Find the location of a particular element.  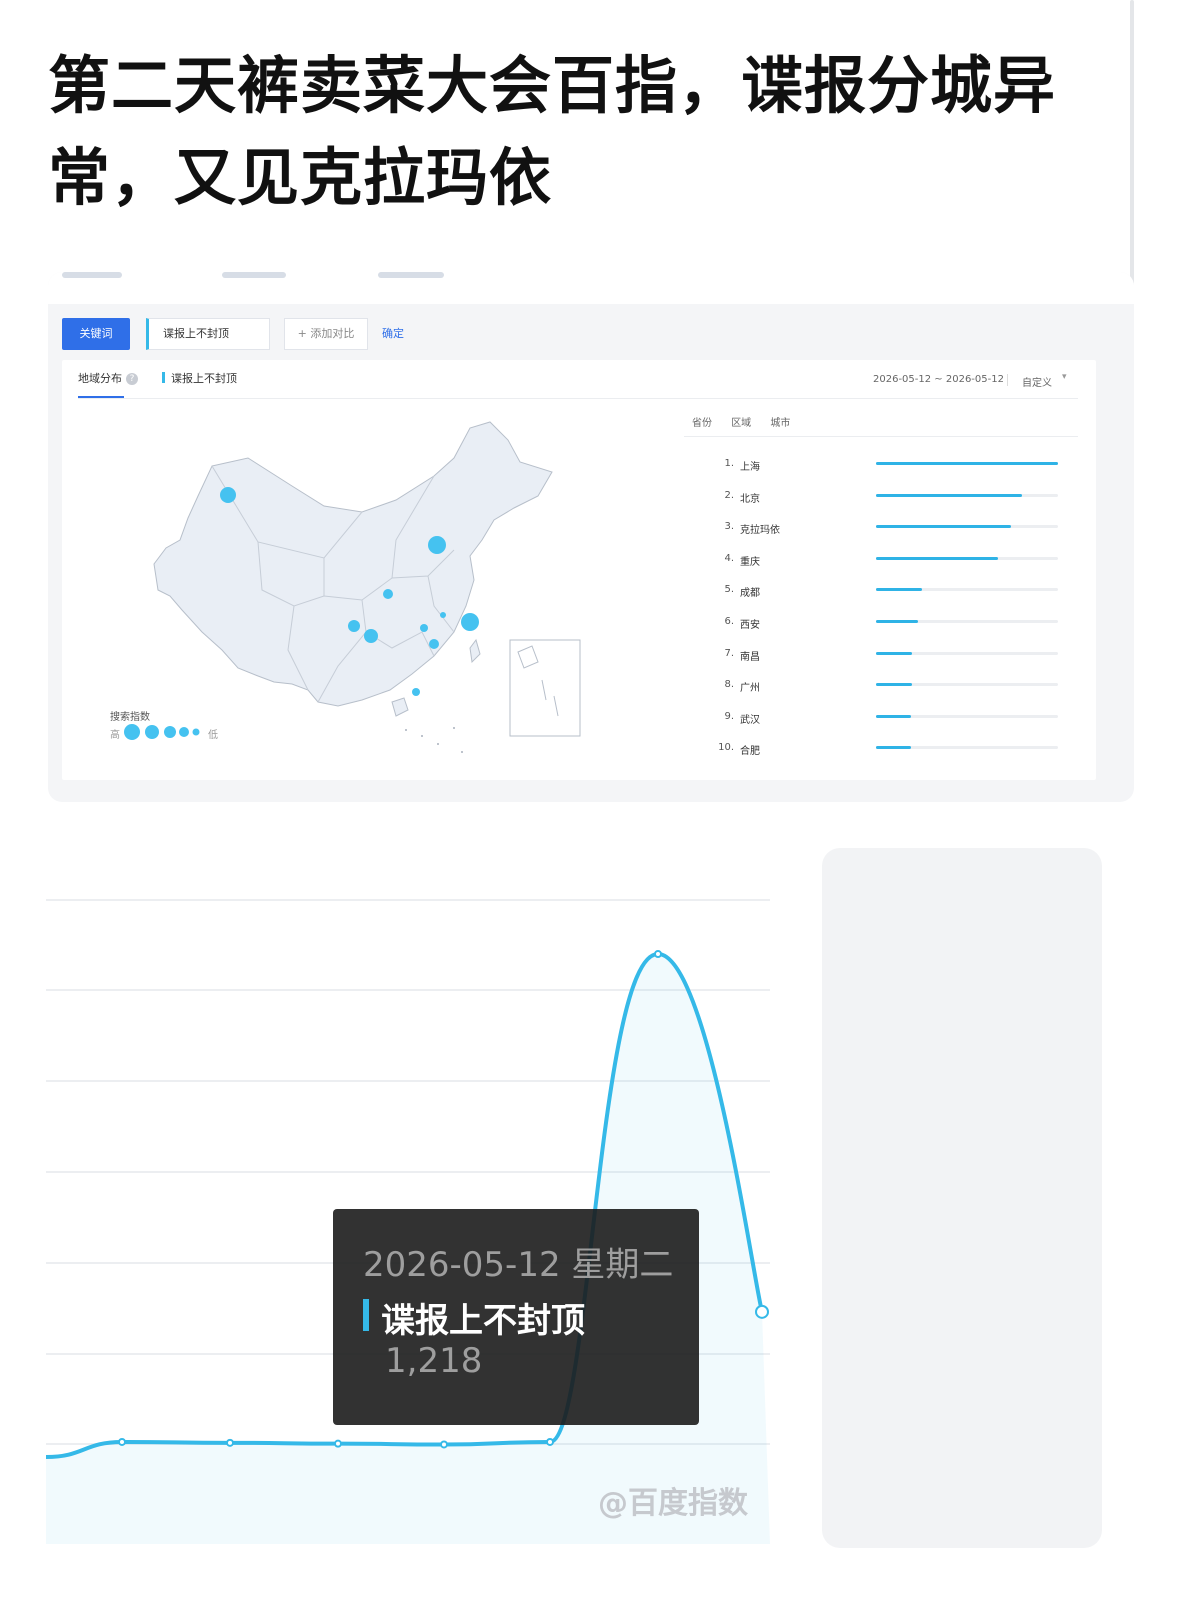

ranking-number: 6. is located at coordinates (729, 621).